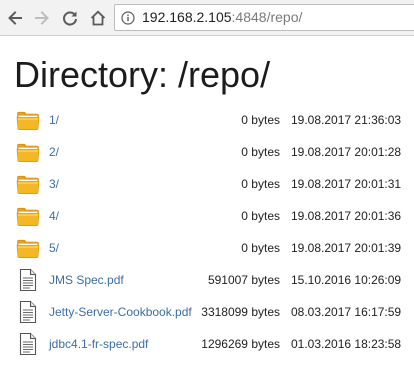  I want to click on info-icon, so click(128, 18).